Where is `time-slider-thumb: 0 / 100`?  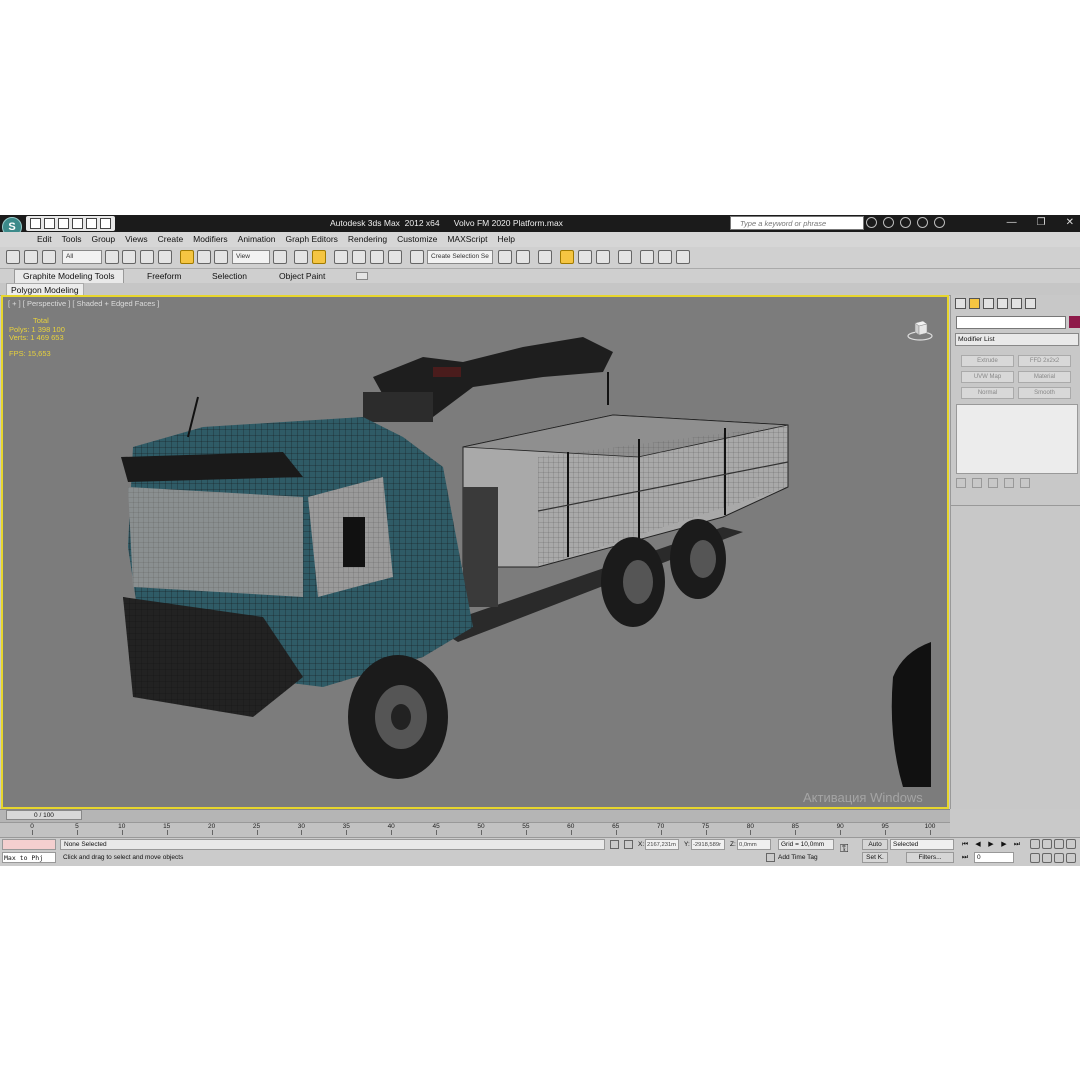 time-slider-thumb: 0 / 100 is located at coordinates (44, 815).